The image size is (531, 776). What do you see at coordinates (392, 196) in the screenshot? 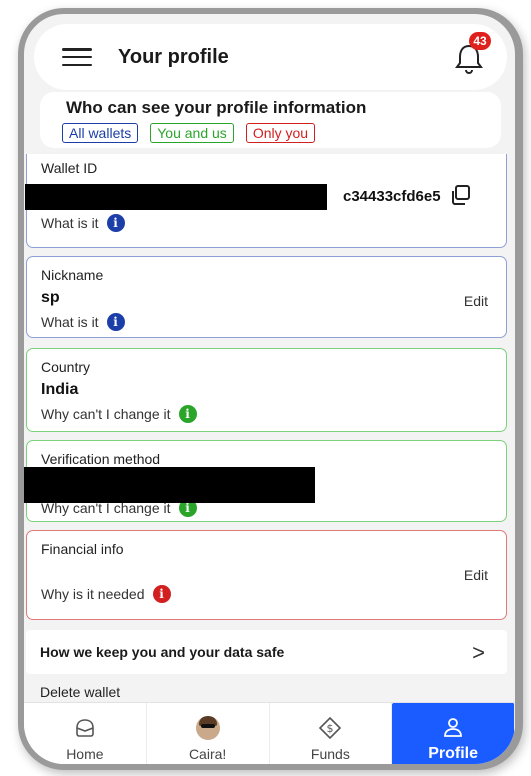
I see `wallet-id-text: c34433cfd6e5` at bounding box center [392, 196].